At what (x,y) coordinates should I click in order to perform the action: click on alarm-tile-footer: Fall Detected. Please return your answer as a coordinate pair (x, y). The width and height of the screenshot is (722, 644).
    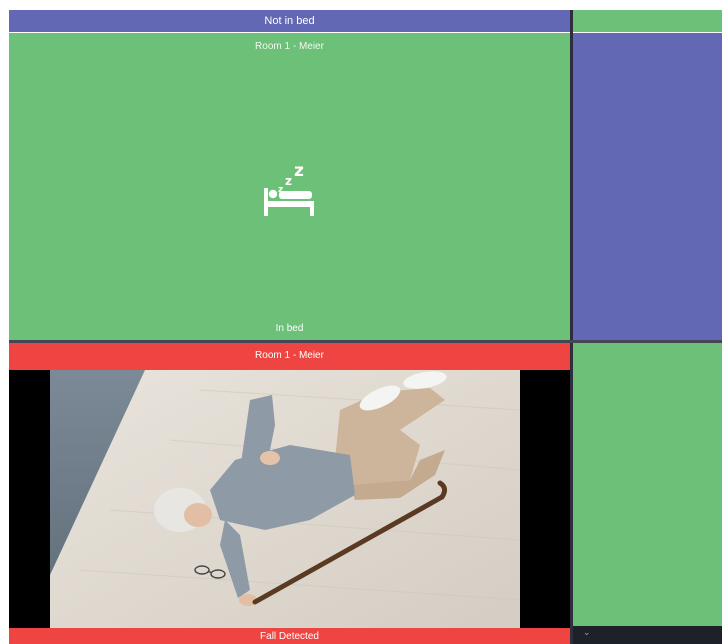
    Looking at the image, I should click on (289, 636).